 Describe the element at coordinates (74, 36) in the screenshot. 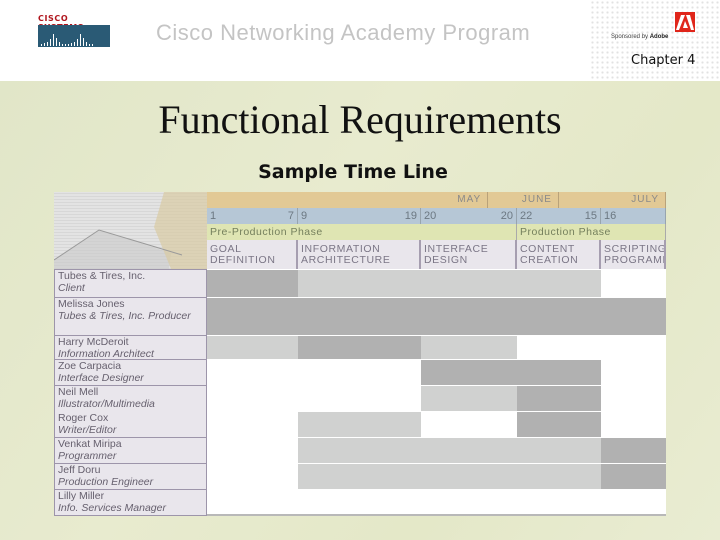

I see `cisco-bridge-icon` at that location.